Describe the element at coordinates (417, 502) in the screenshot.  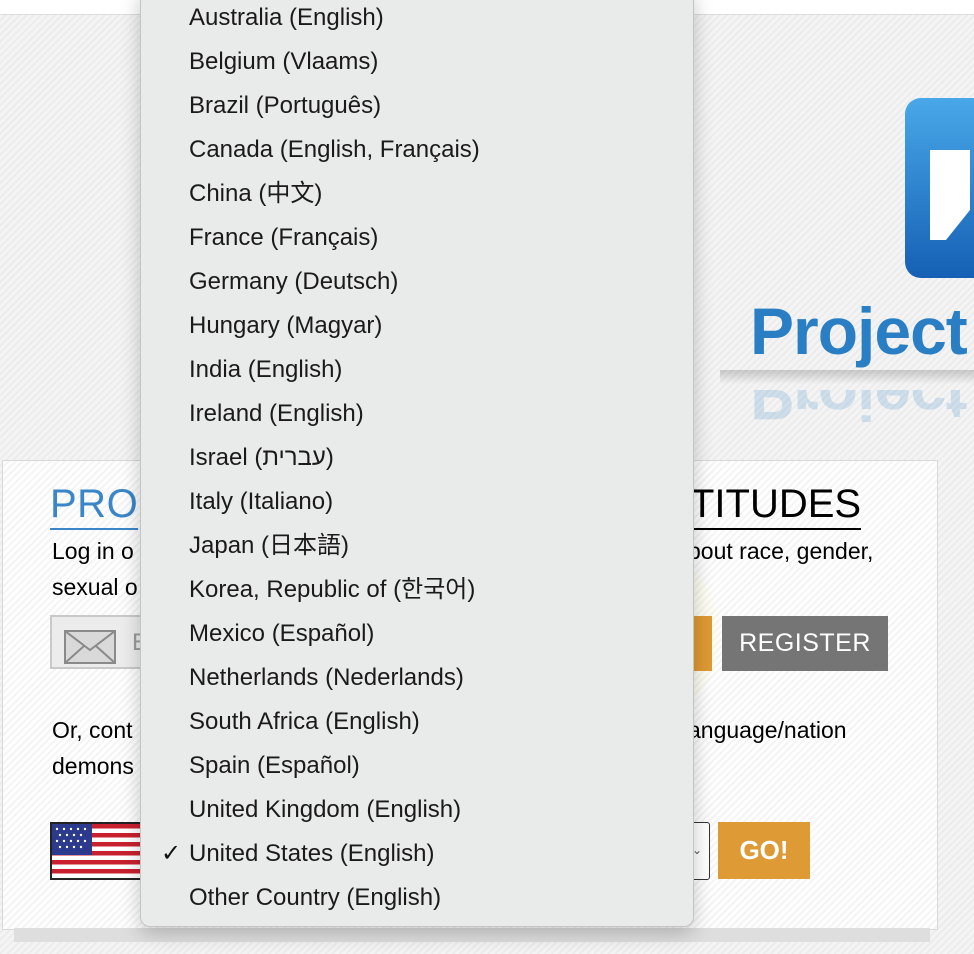
I see `dropdown-option: Italy (Italiano)` at that location.